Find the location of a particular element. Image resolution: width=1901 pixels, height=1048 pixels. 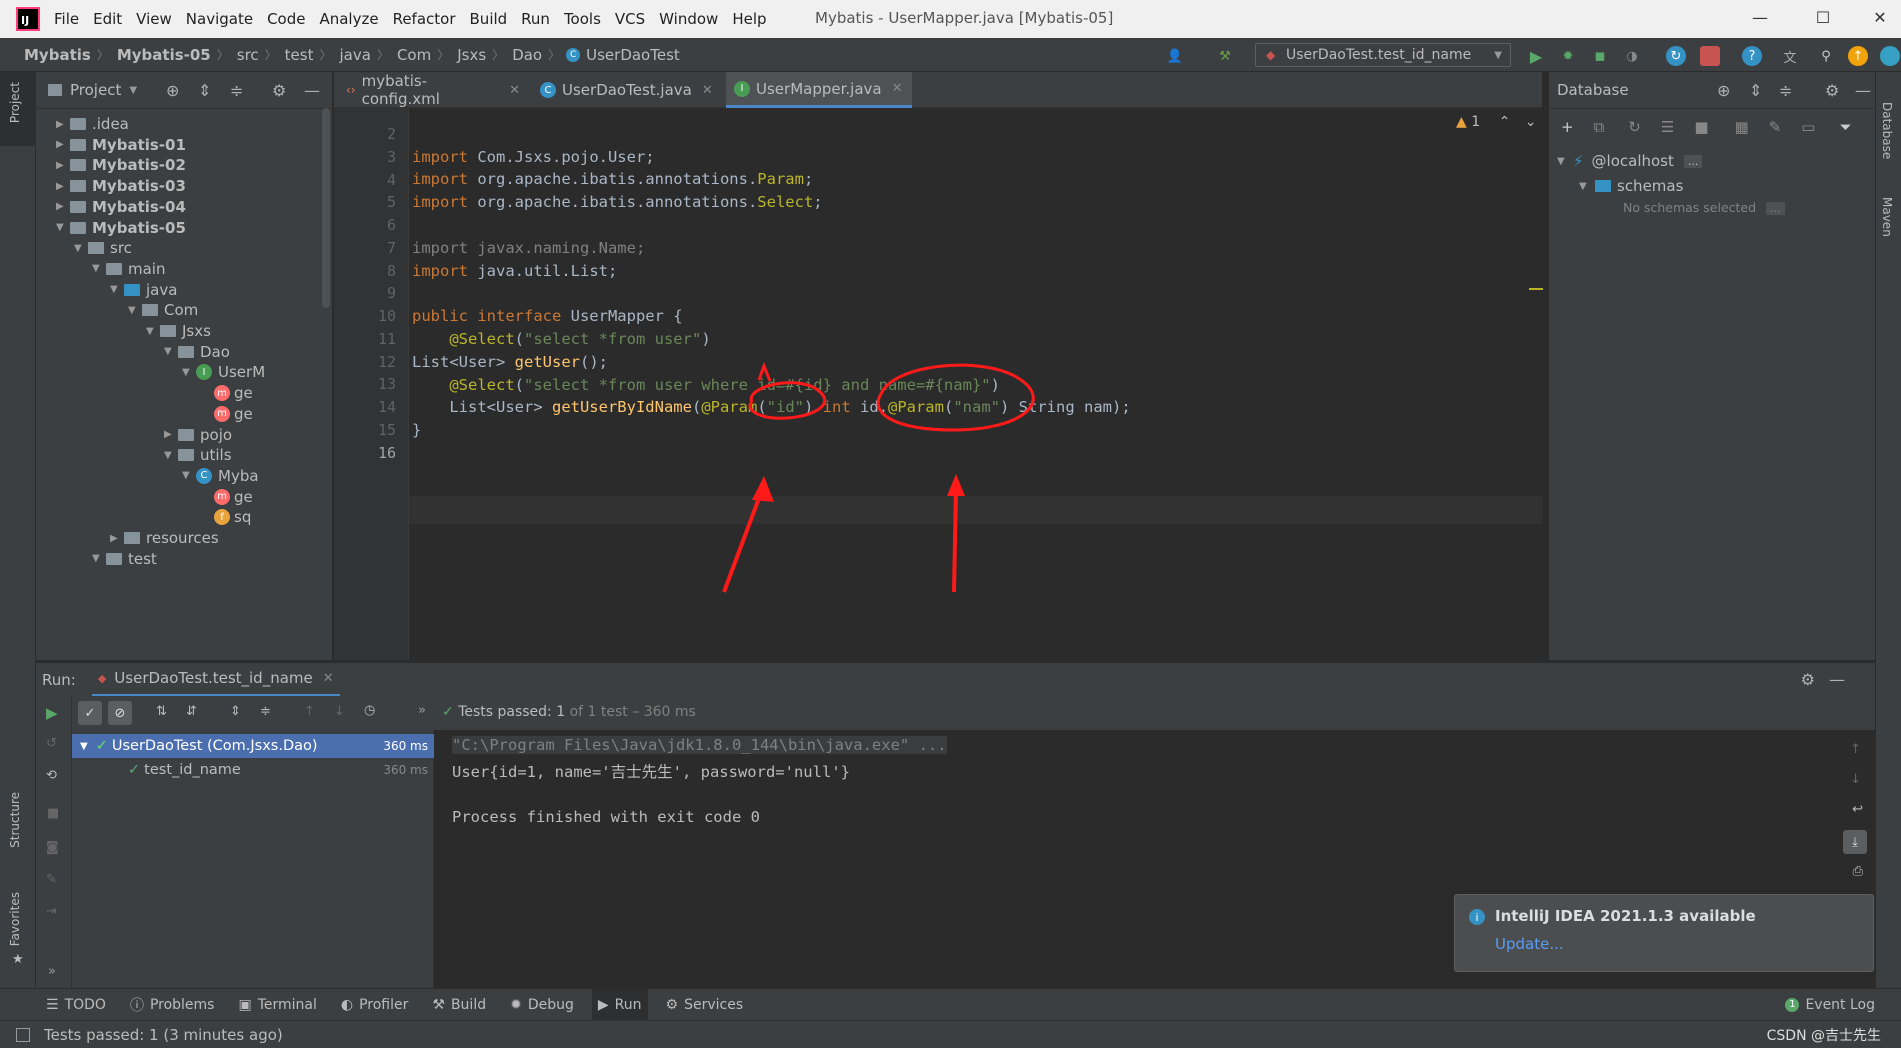

test-suite-row: ▼ ✓ UserDaoTest (Com.Jsxs.Dao) 360 ms is located at coordinates (253, 746).